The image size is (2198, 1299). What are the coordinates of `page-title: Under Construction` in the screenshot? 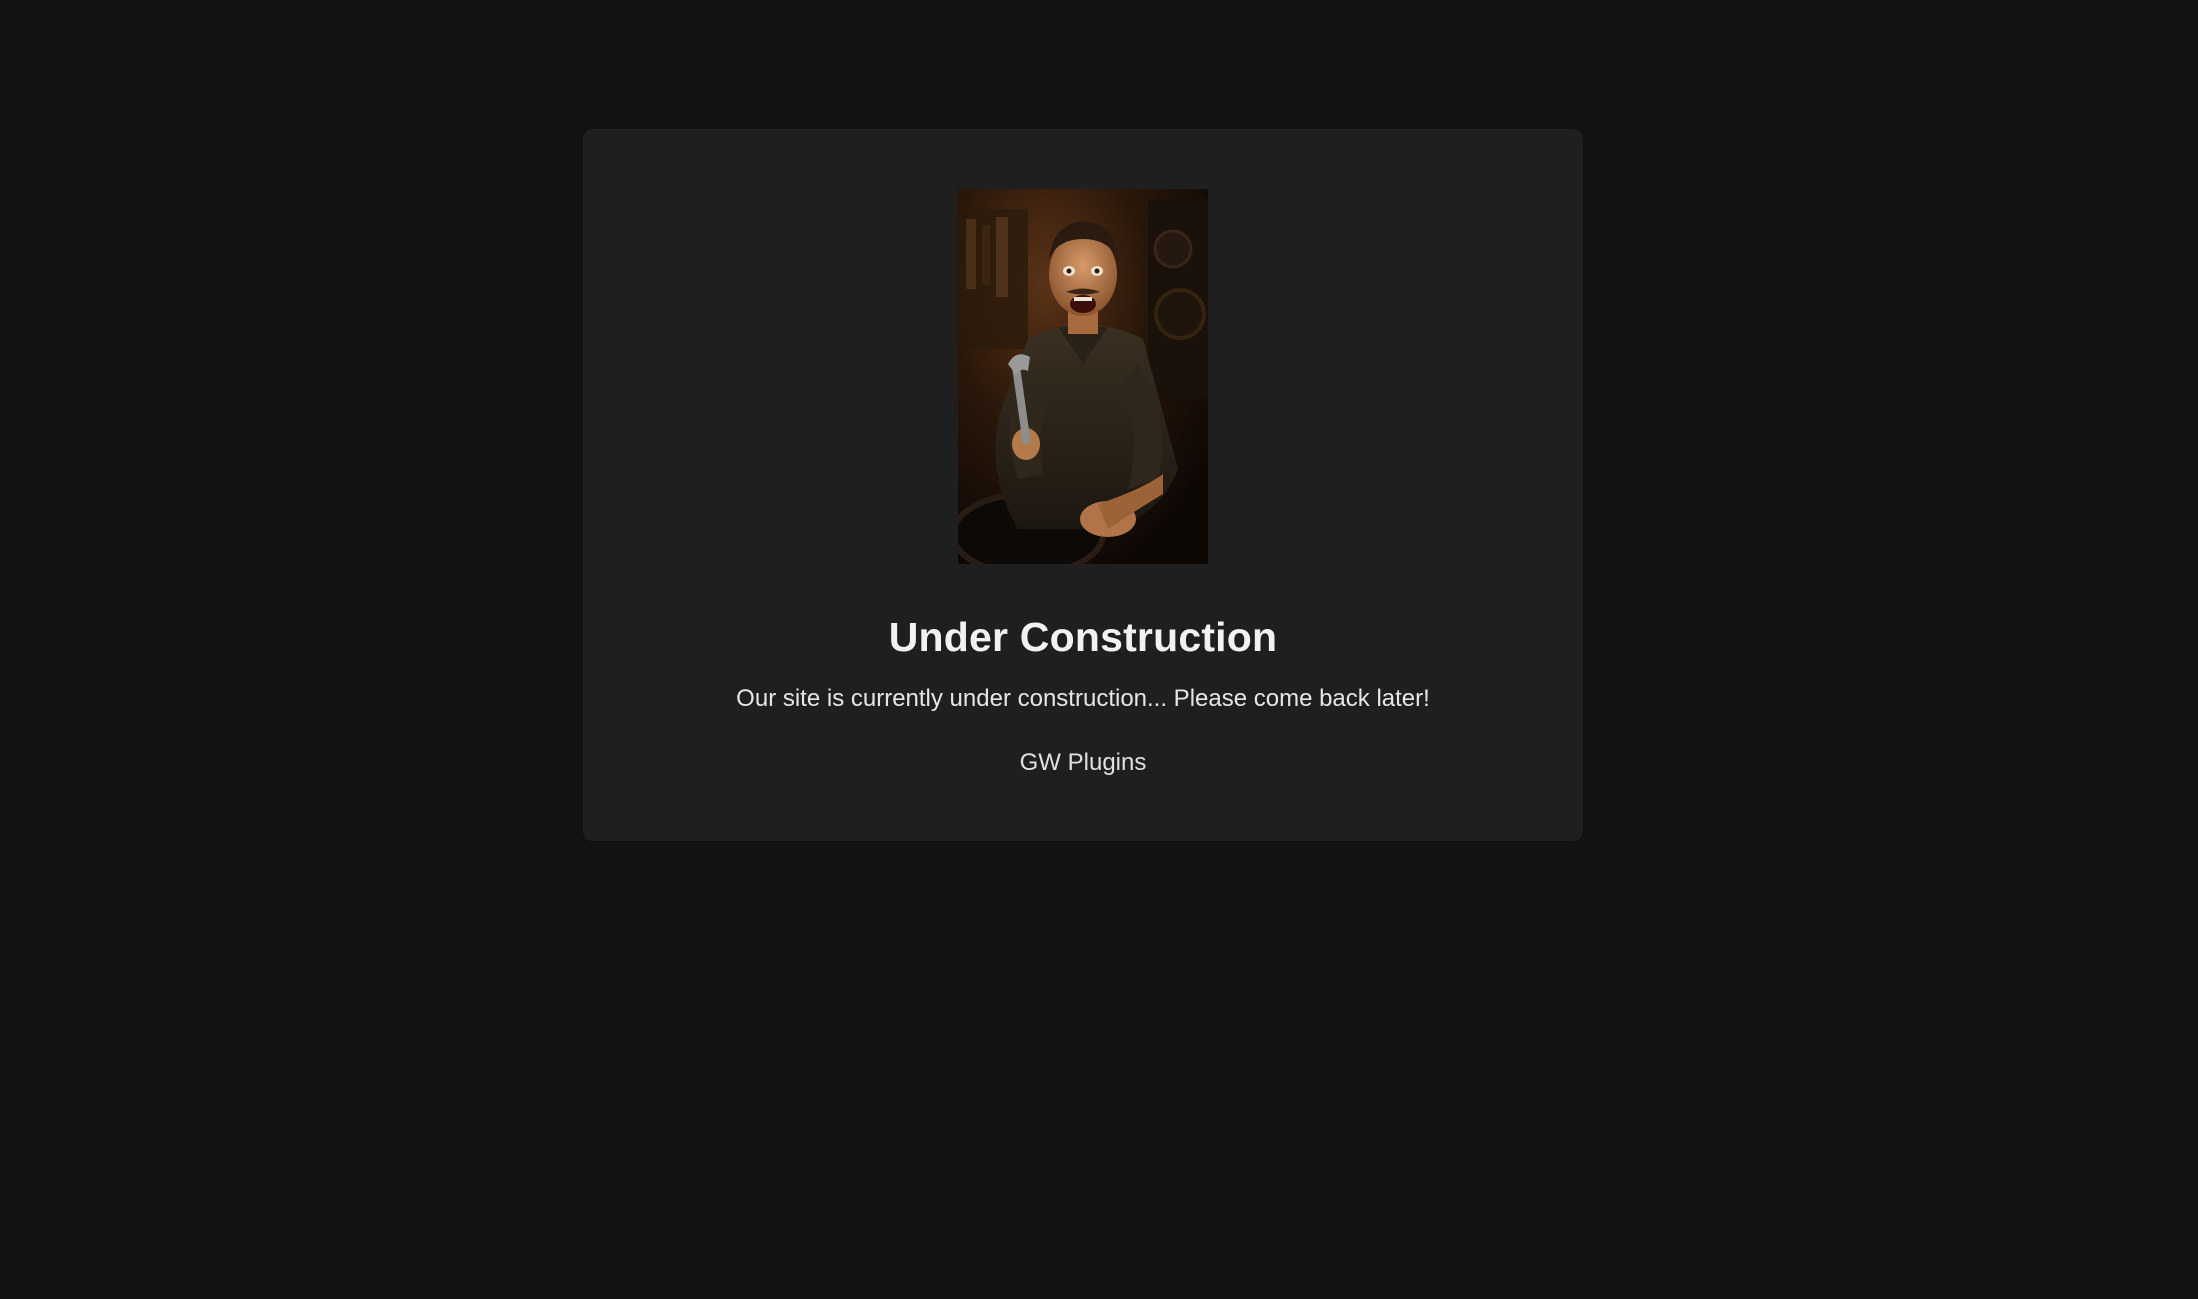 It's located at (1083, 637).